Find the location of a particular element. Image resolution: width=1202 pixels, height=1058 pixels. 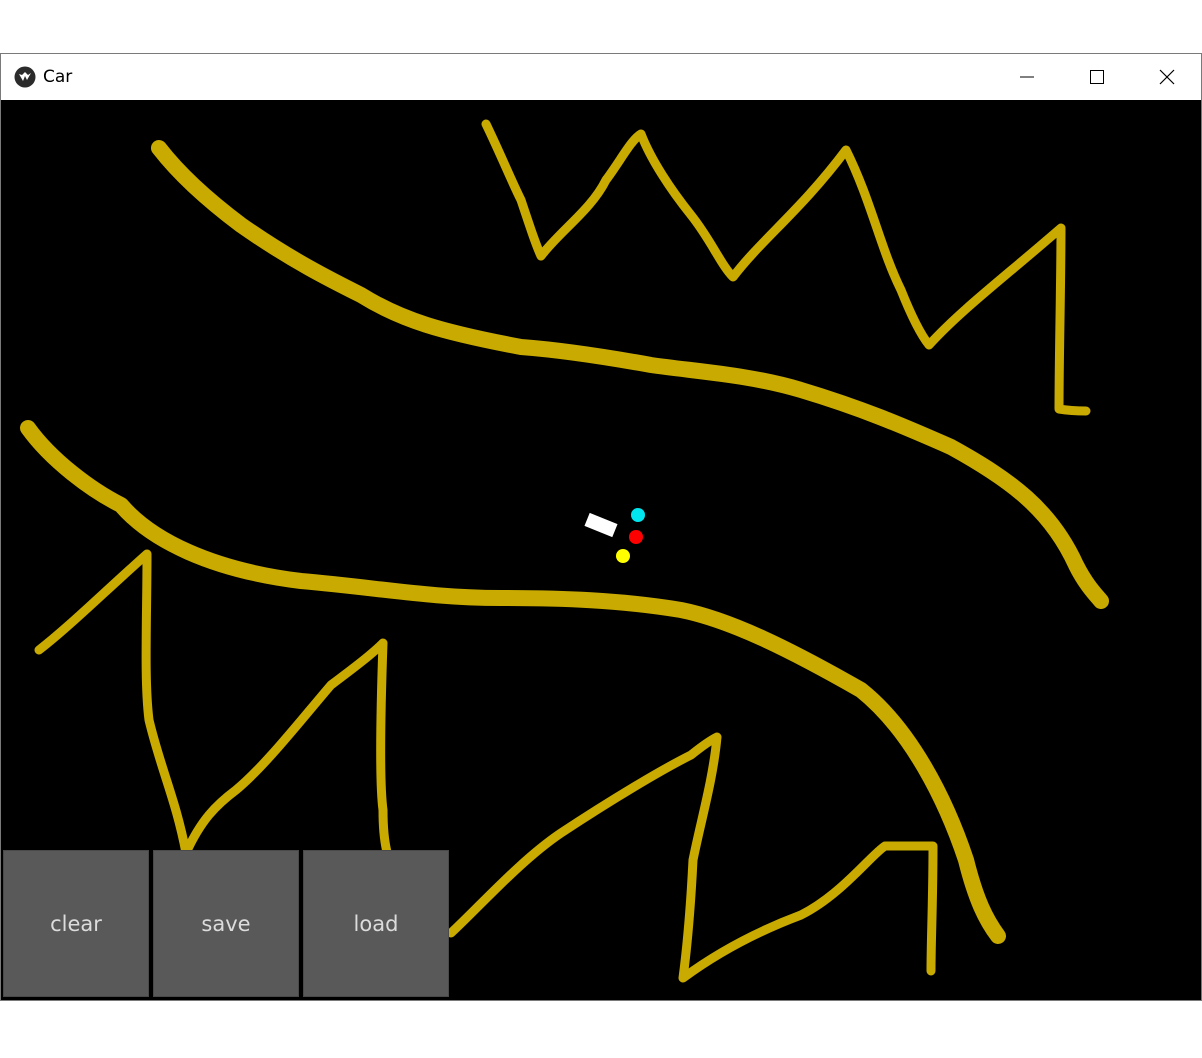

sensor-cyan is located at coordinates (638, 515).